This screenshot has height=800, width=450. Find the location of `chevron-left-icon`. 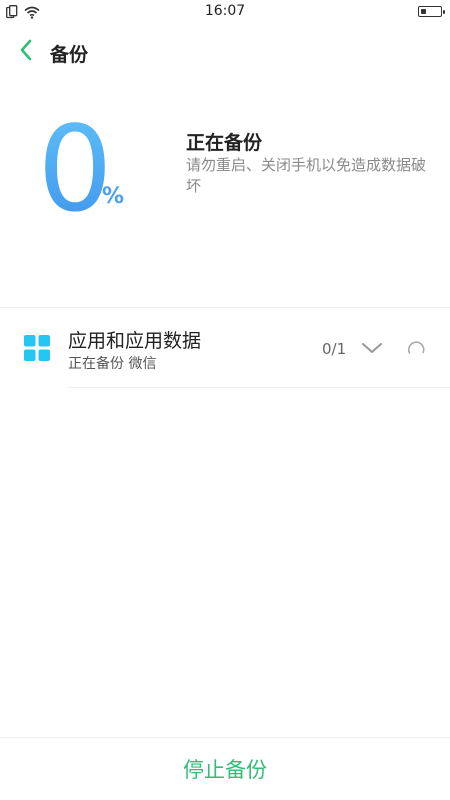

chevron-left-icon is located at coordinates (26, 52).